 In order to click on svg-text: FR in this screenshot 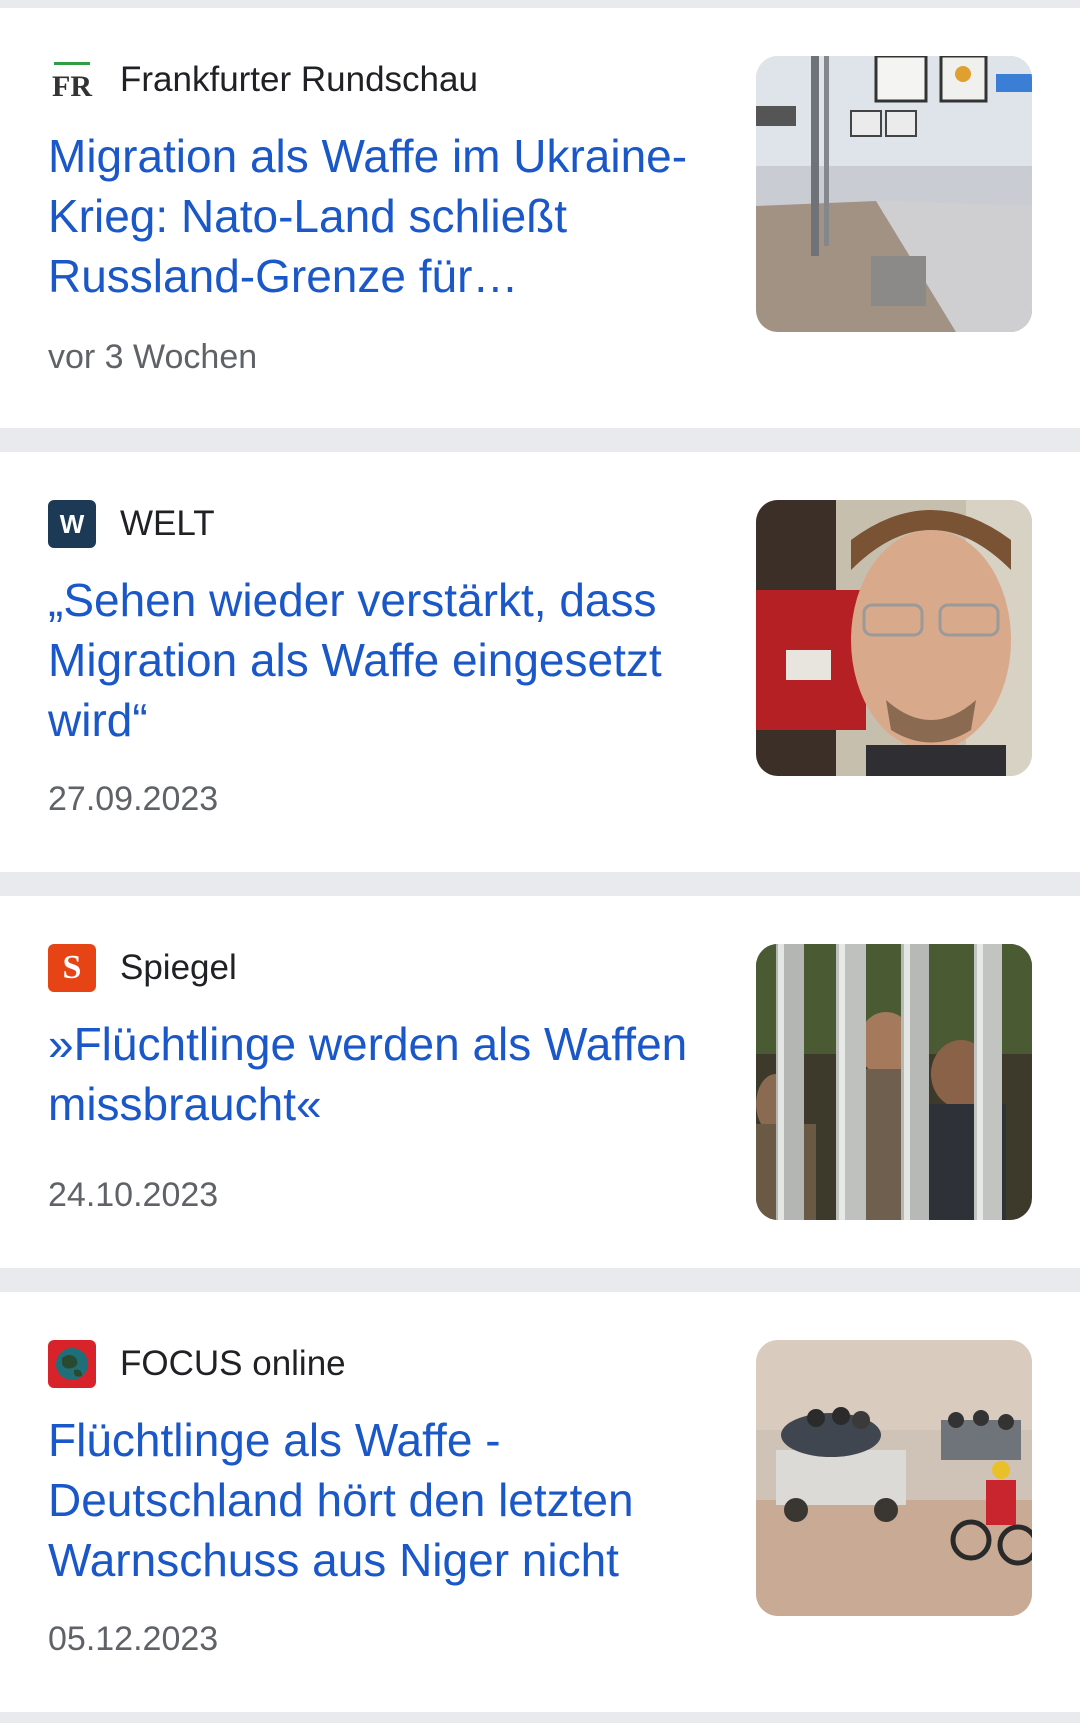, I will do `click(72, 86)`.